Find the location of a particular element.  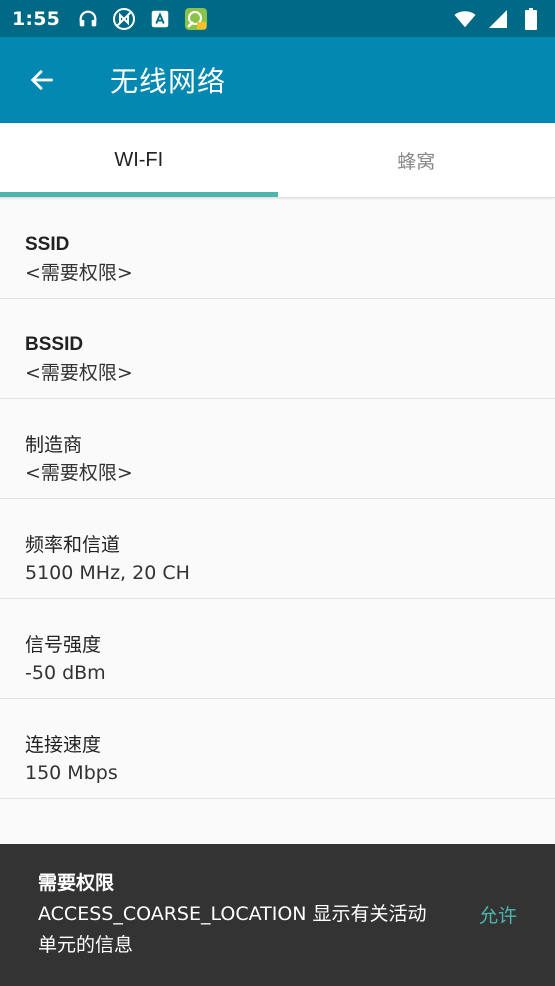

item-label: SSID is located at coordinates (47, 244).